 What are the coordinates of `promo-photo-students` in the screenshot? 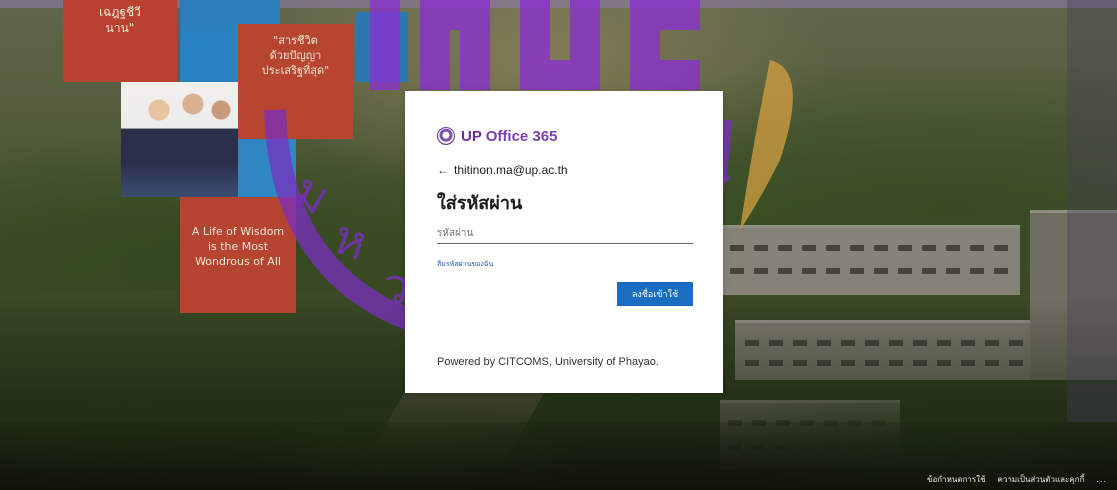 It's located at (179, 139).